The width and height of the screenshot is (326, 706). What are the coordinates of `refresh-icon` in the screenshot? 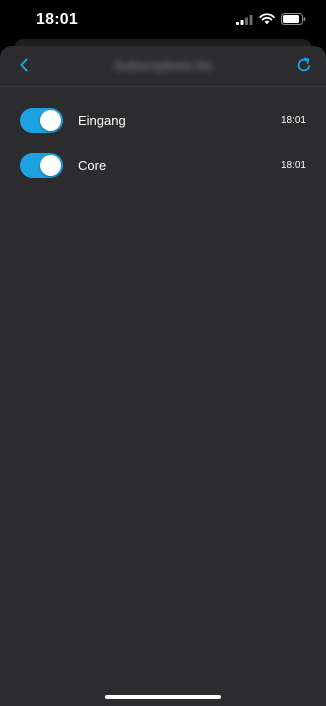 It's located at (304, 67).